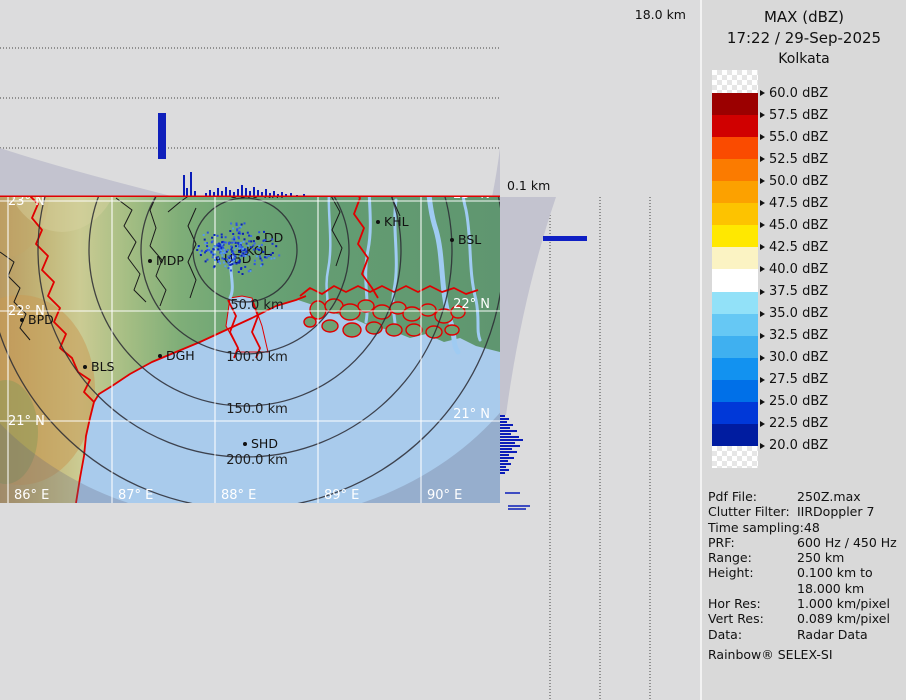  What do you see at coordinates (471, 304) in the screenshot?
I see `svg-text: 22° N` at bounding box center [471, 304].